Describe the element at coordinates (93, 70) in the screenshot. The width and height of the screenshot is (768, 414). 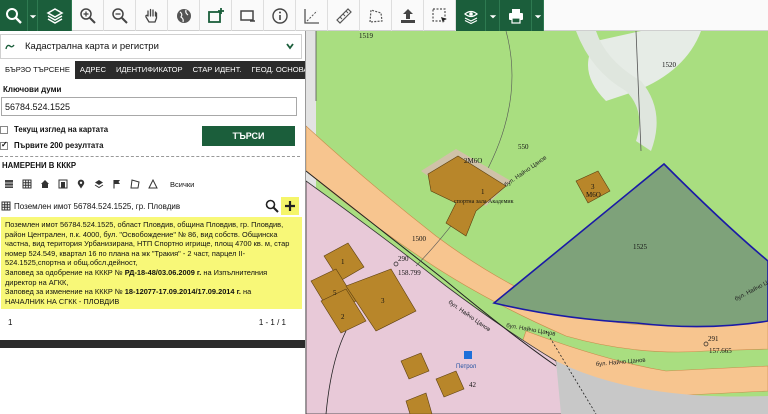
I see `tab-address: АДРЕС` at that location.